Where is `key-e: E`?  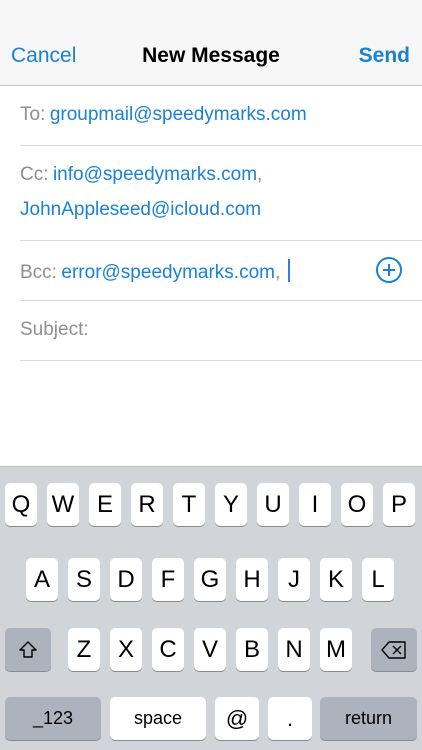
key-e: E is located at coordinates (105, 504).